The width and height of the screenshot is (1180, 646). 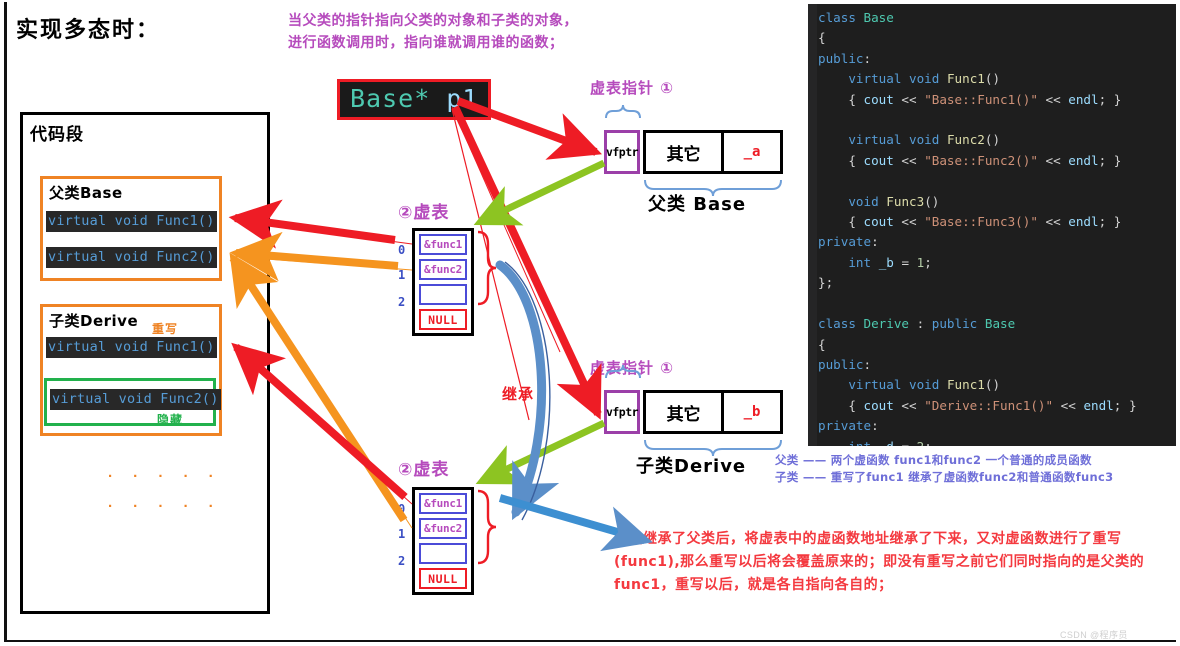 What do you see at coordinates (165, 329) in the screenshot?
I see `rewrite-tag: 重写` at bounding box center [165, 329].